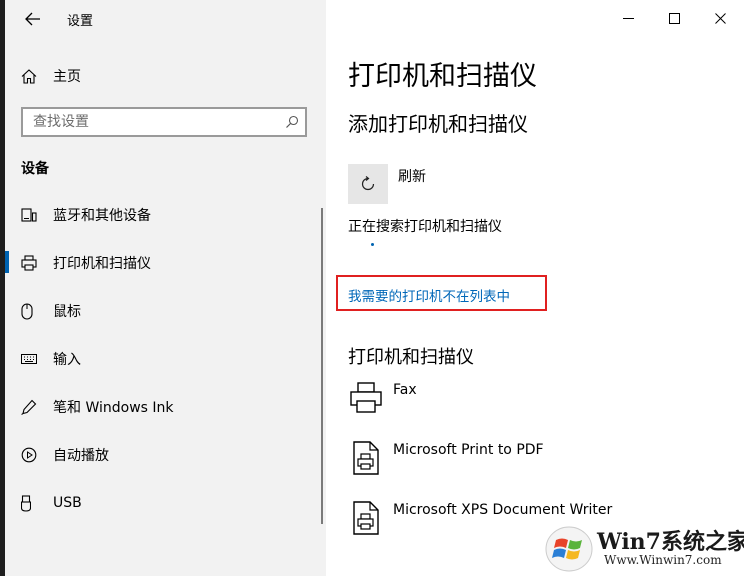  What do you see at coordinates (442, 76) in the screenshot?
I see `page-title: 打印机和扫描仪` at bounding box center [442, 76].